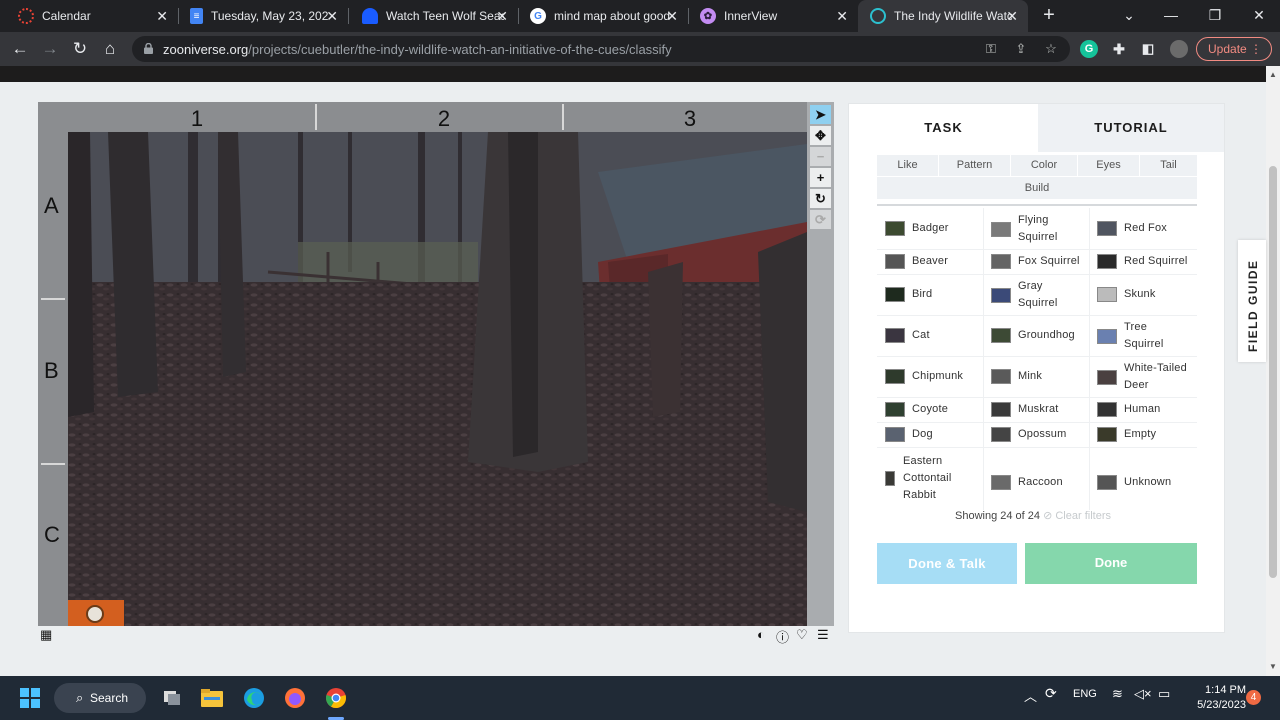  Describe the element at coordinates (974, 165) in the screenshot. I see `filter-pattern: Pattern` at that location.